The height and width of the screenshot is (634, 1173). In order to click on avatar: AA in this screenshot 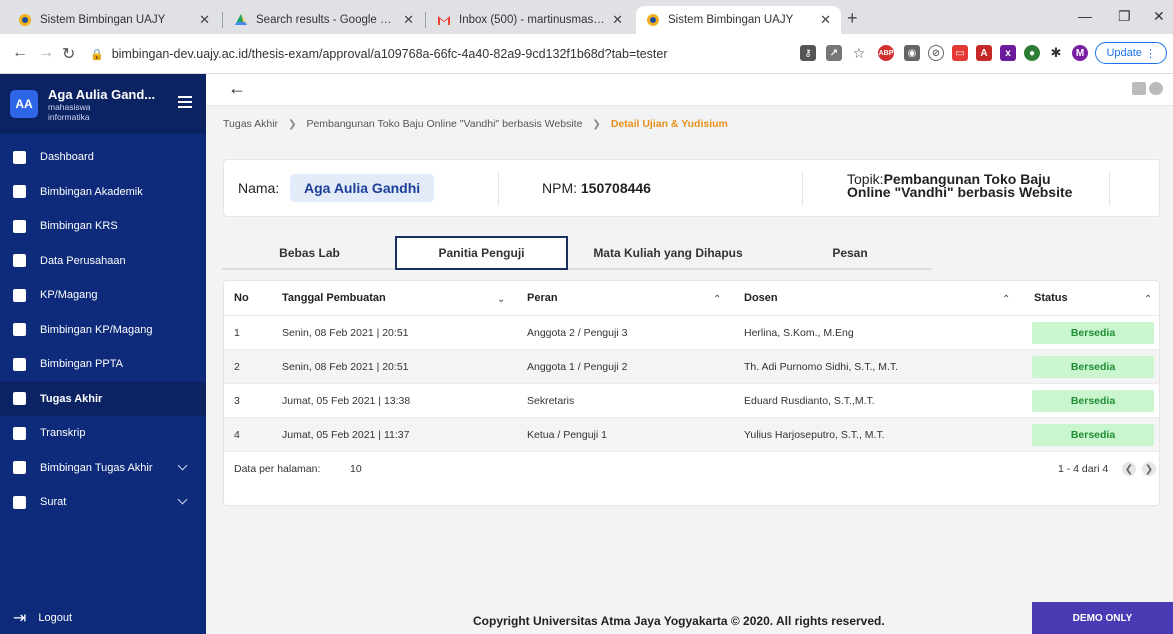, I will do `click(24, 104)`.